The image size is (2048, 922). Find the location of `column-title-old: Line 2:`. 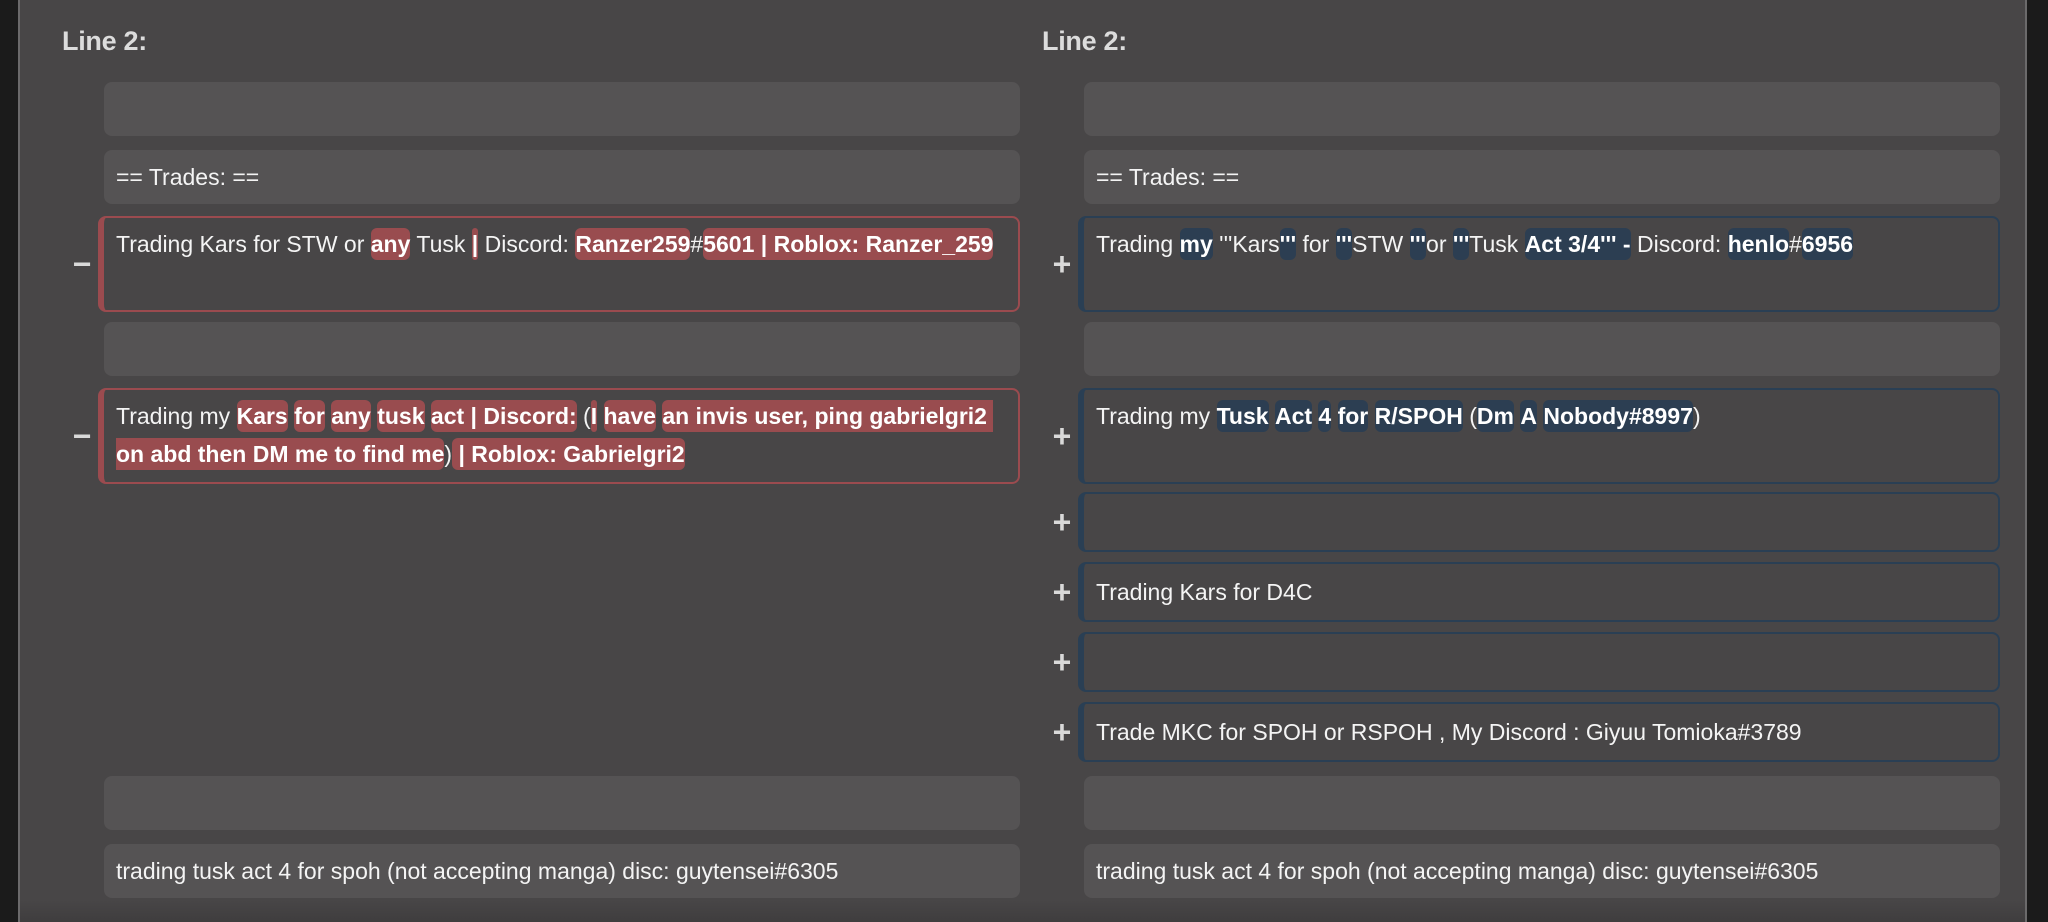

column-title-old: Line 2: is located at coordinates (104, 41).